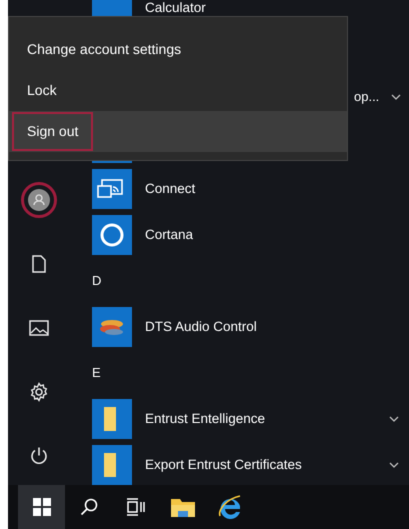 The width and height of the screenshot is (409, 529). Describe the element at coordinates (178, 90) in the screenshot. I see `menu-item: Lock` at that location.